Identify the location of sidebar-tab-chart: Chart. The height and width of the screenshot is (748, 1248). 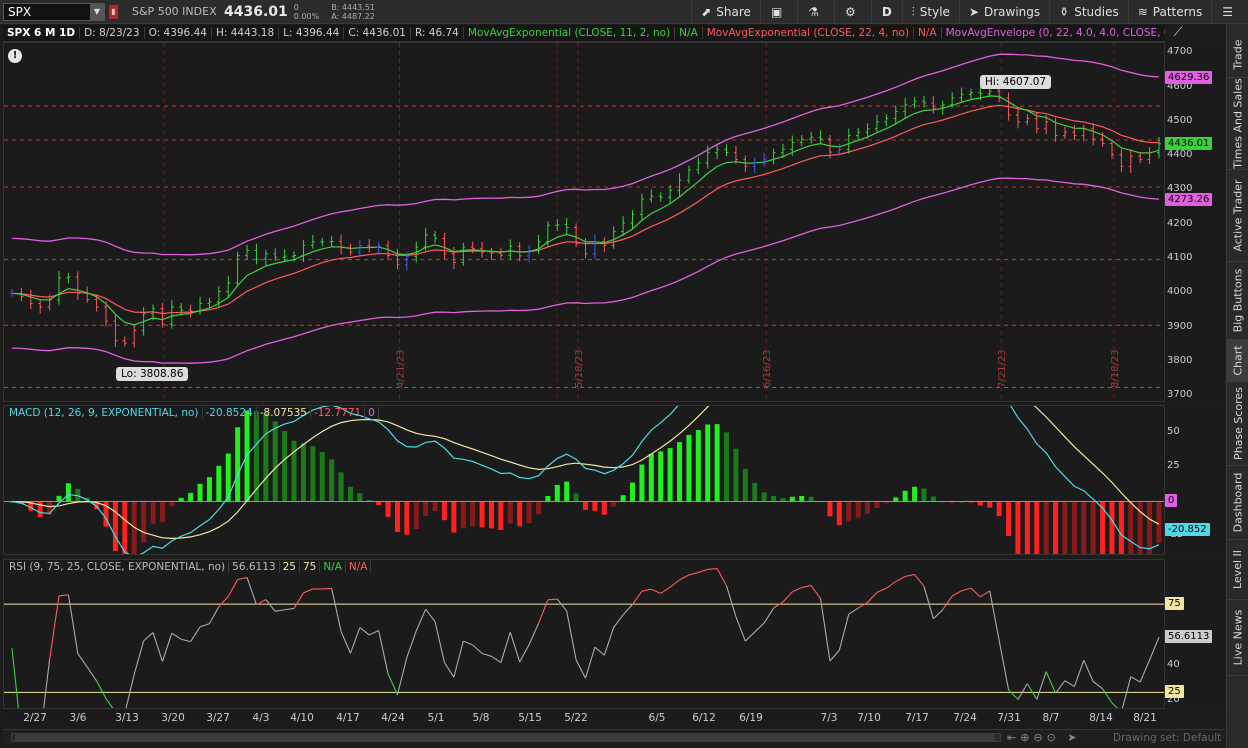
(1237, 361).